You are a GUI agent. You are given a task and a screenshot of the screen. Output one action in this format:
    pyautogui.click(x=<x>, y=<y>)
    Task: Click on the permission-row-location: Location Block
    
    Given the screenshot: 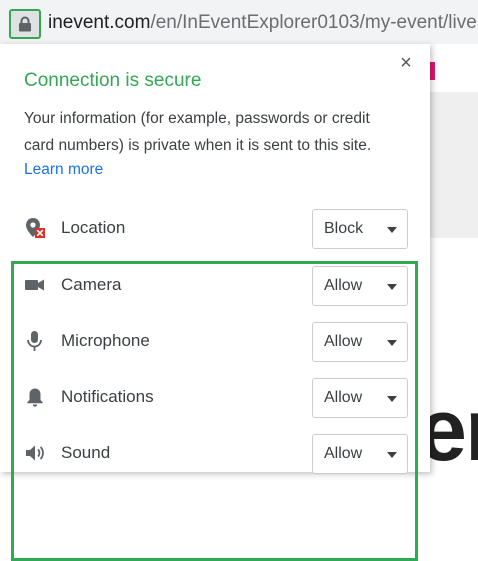 What is the action you would take?
    pyautogui.click(x=219, y=228)
    